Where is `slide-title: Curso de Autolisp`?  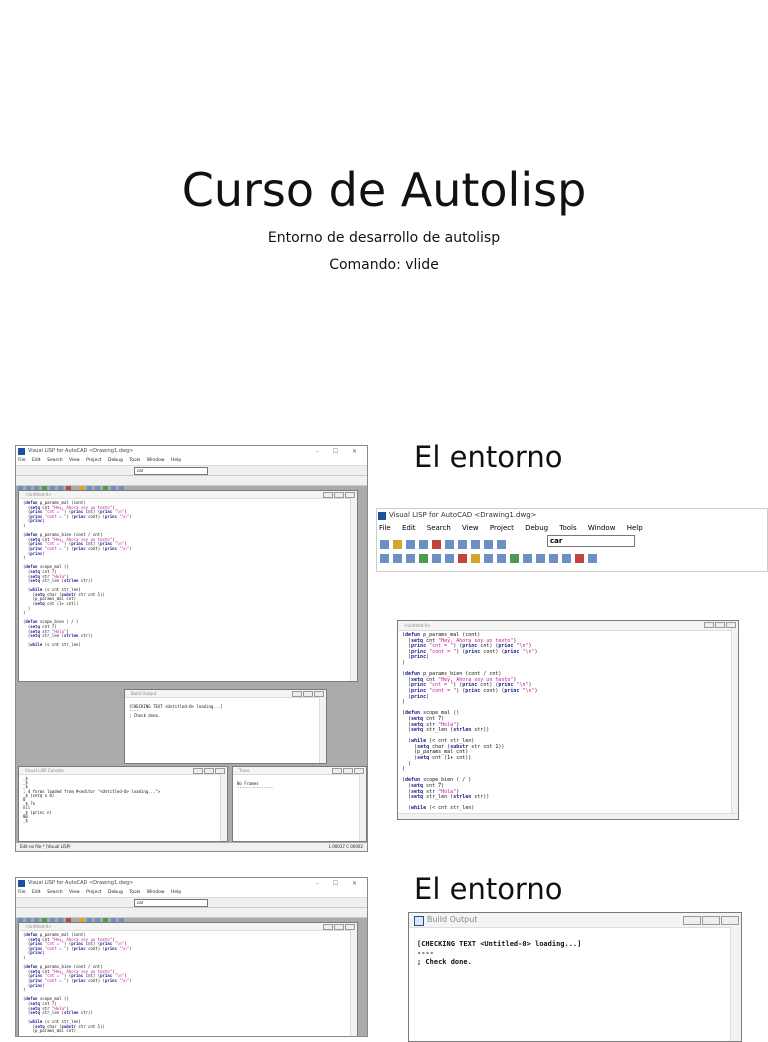
slide-title: Curso de Autolisp is located at coordinates (384, 190).